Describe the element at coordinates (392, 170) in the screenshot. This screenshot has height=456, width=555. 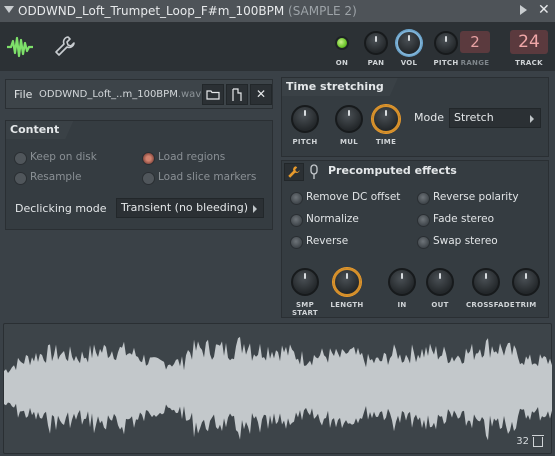
I see `precomputed-effects-title: Precomputed effects` at that location.